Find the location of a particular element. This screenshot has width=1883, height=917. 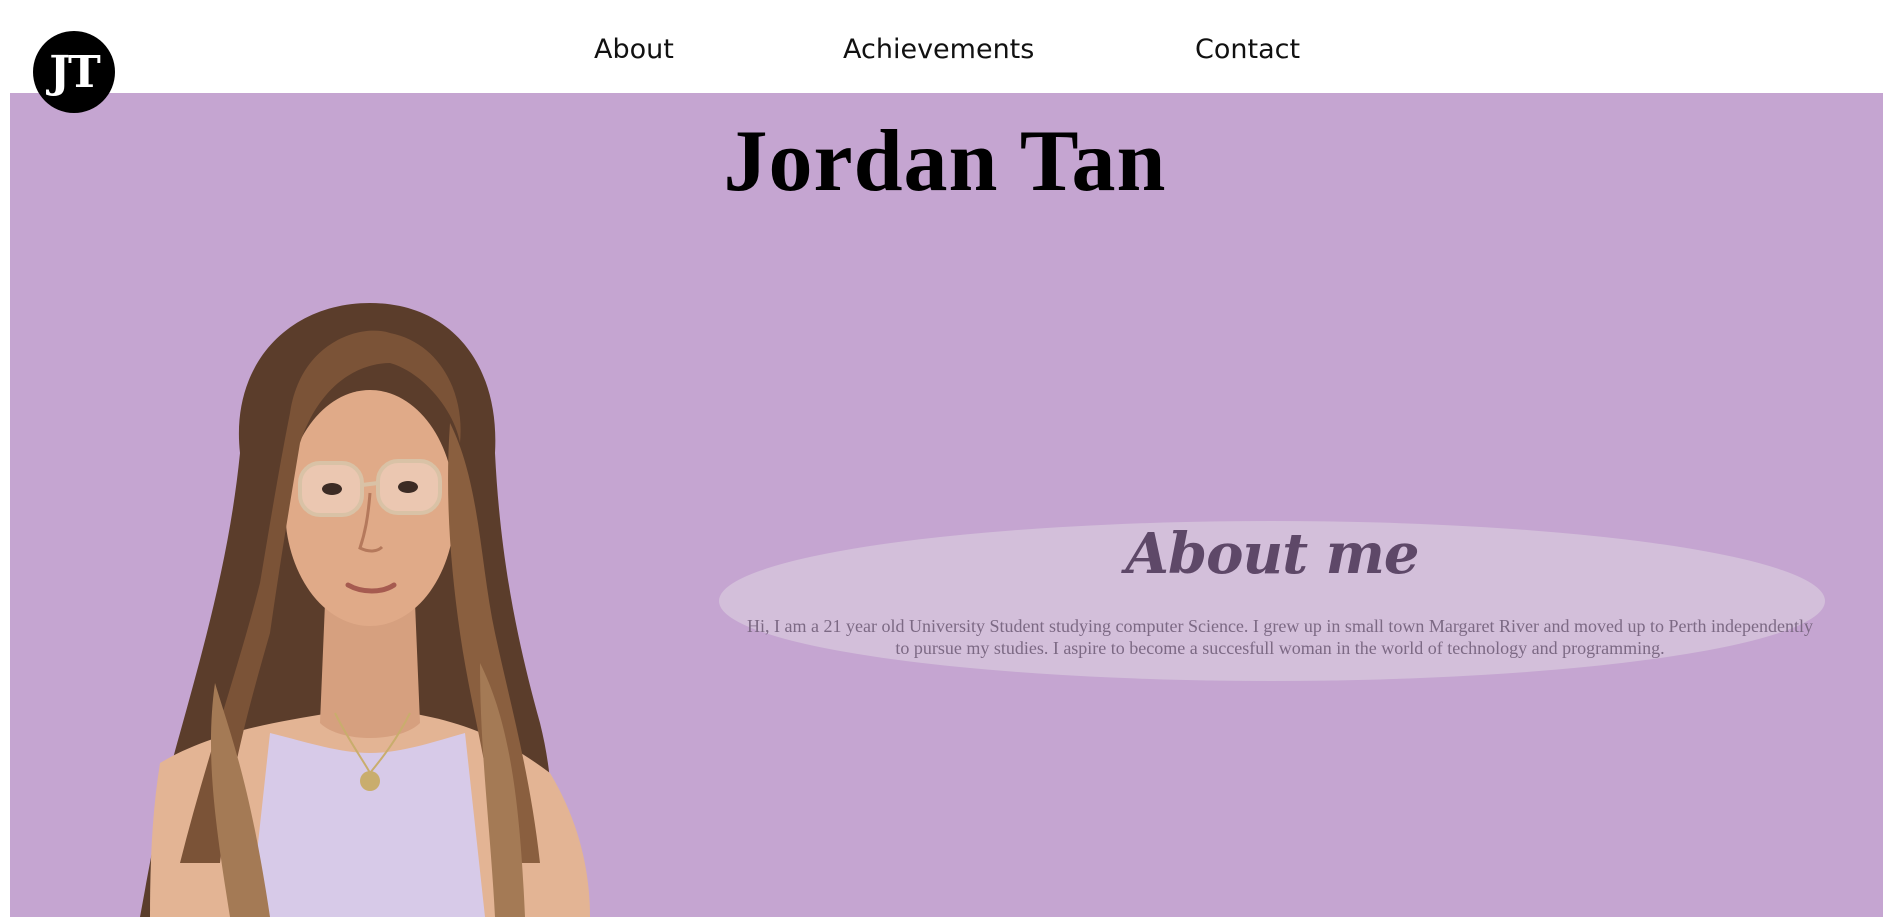

site-header: About Achievements Contact is located at coordinates (941, 46).